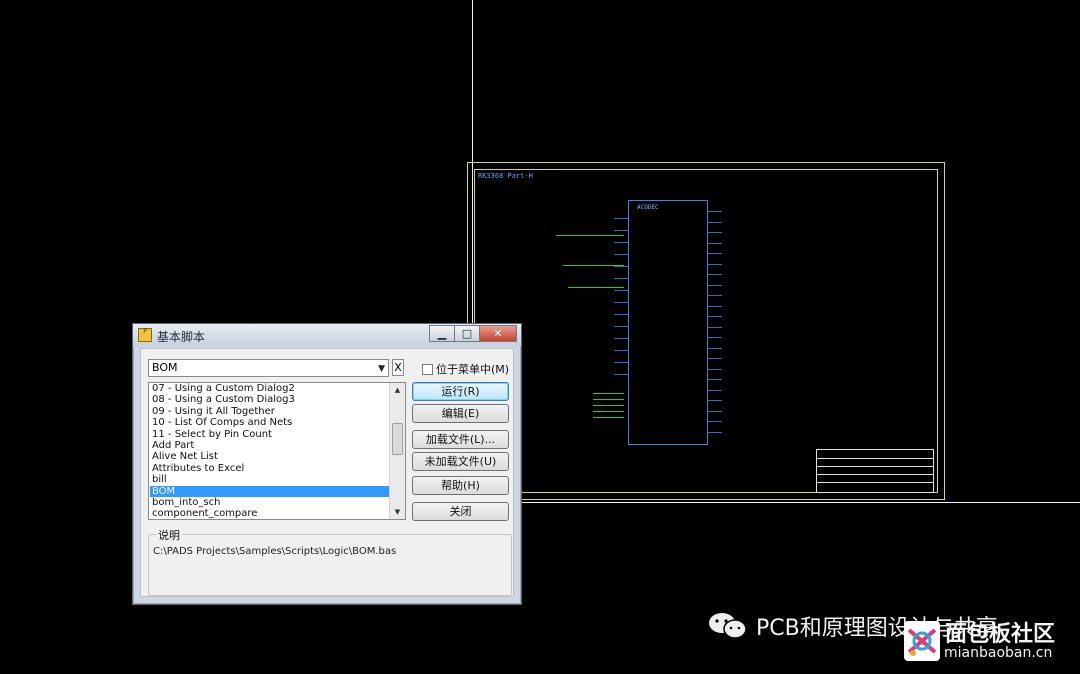  I want to click on in-menu-checkbox-wrap: 位于菜单中(M), so click(465, 369).